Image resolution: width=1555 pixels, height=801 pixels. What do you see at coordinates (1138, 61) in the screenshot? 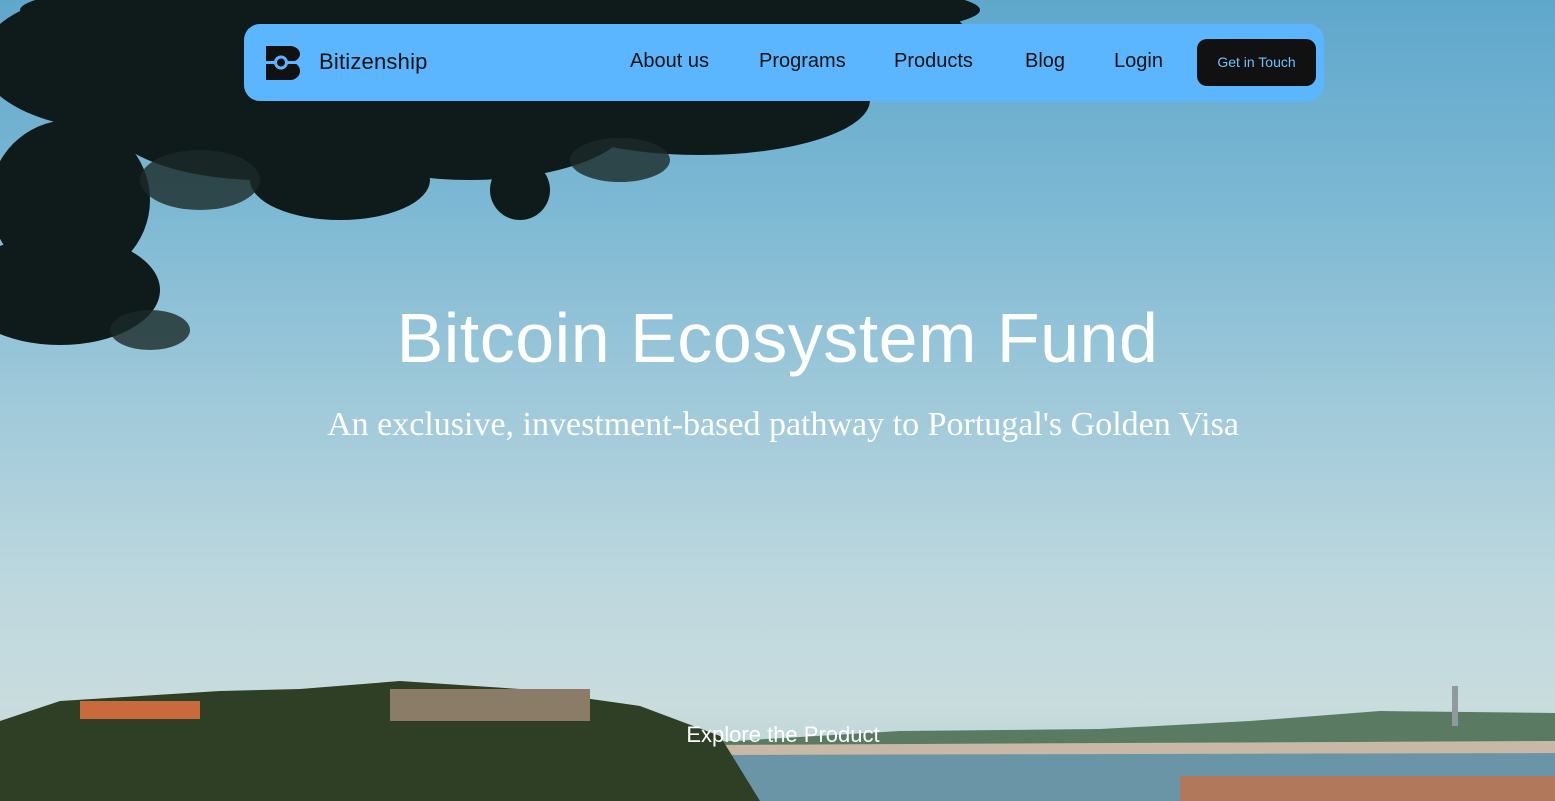
I see `nav-link-login: Login` at bounding box center [1138, 61].